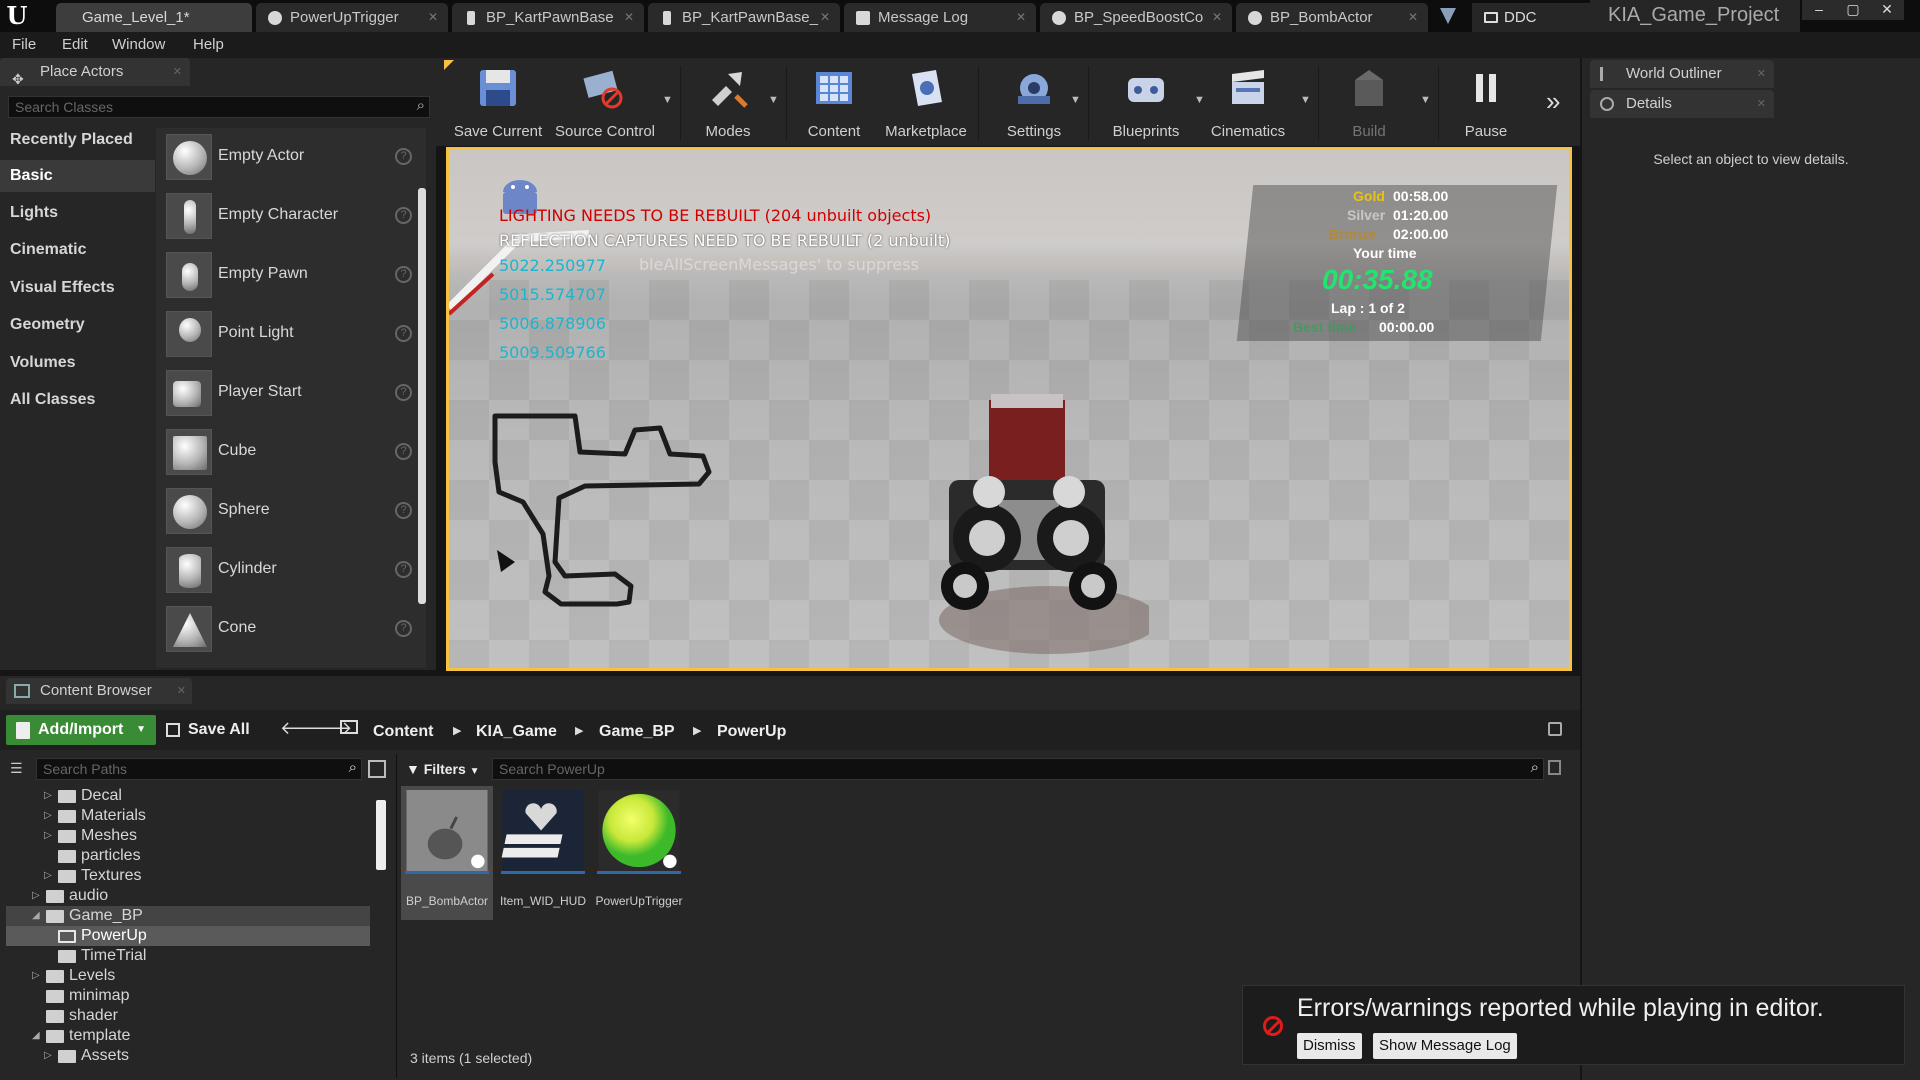 This screenshot has width=1920, height=1080. What do you see at coordinates (81, 730) in the screenshot?
I see `add-import-button: Add/Import ▼` at bounding box center [81, 730].